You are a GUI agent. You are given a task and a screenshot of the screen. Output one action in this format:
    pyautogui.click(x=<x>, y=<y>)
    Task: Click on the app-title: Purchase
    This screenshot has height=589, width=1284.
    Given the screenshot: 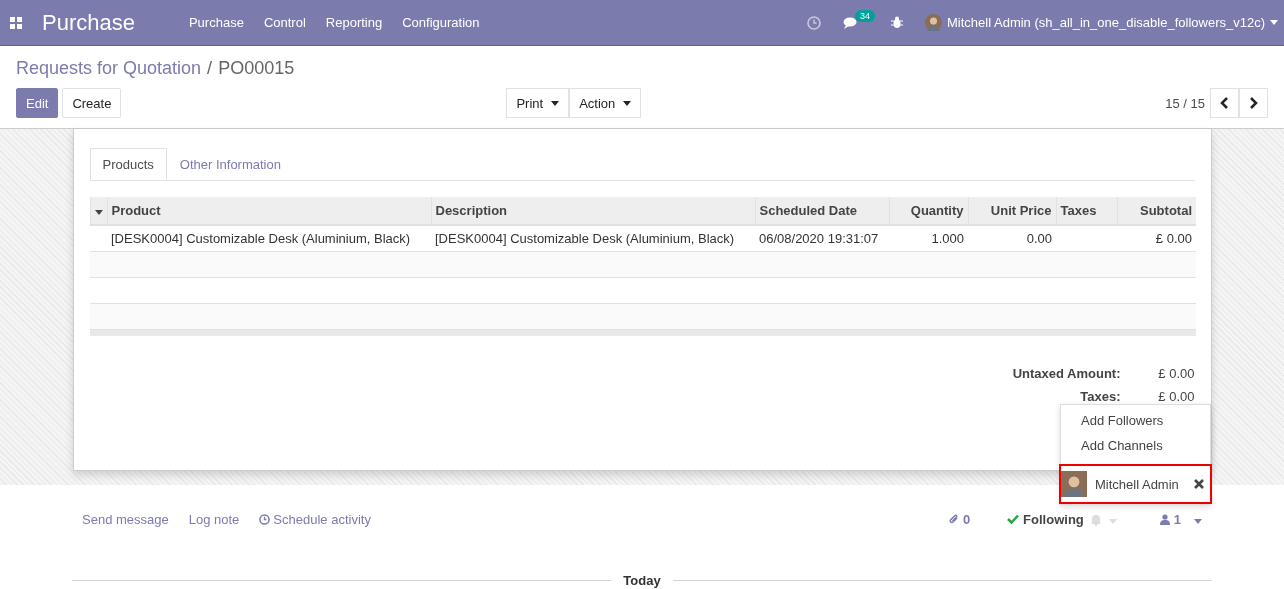 What is the action you would take?
    pyautogui.click(x=88, y=22)
    